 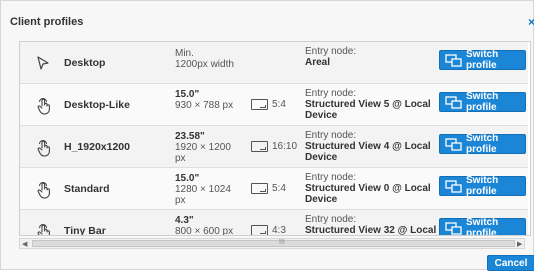 What do you see at coordinates (531, 22) in the screenshot?
I see `close-icon: ×` at bounding box center [531, 22].